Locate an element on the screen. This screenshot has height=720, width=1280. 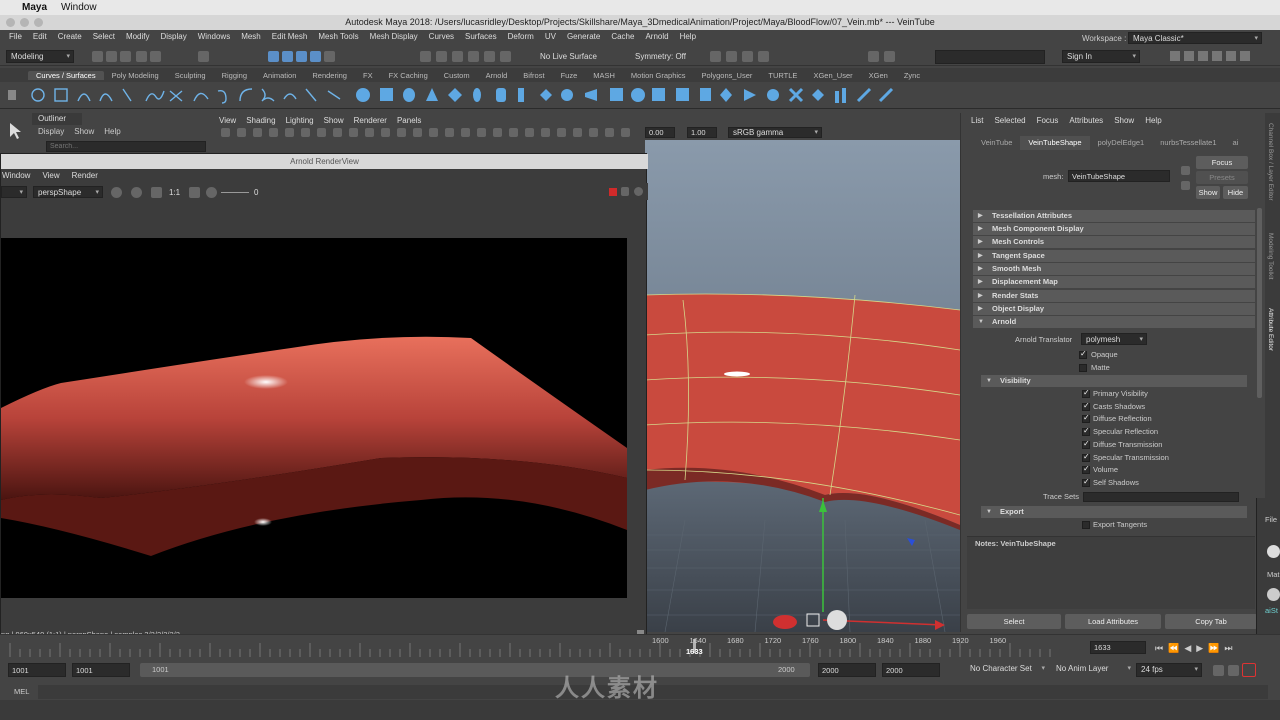
viewport-menu-view: View is located at coordinates (227, 121).